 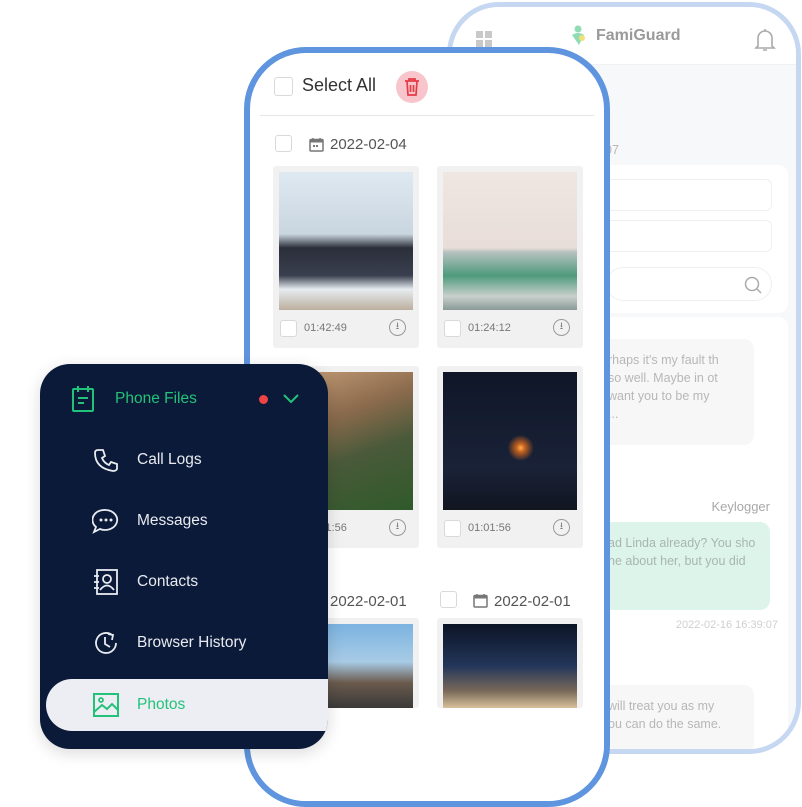 I want to click on date-label: 2022-02-04, so click(x=368, y=144).